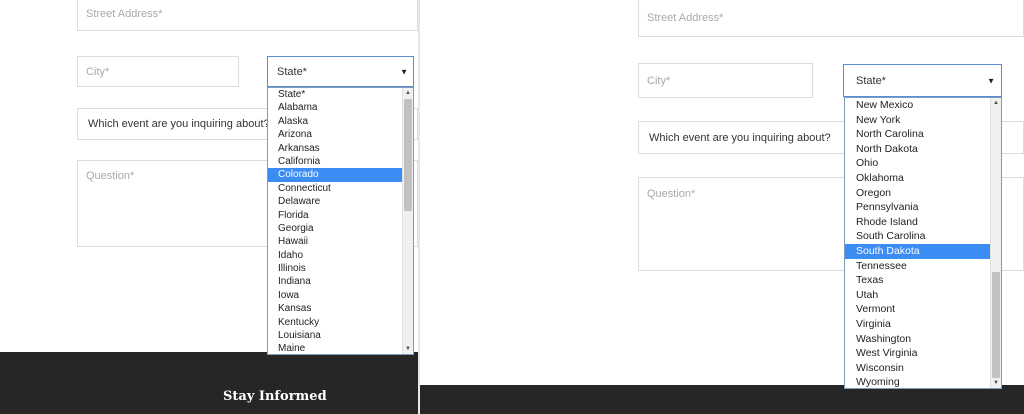 This screenshot has width=1024, height=414. What do you see at coordinates (917, 134) in the screenshot?
I see `state-option: North Carolina` at bounding box center [917, 134].